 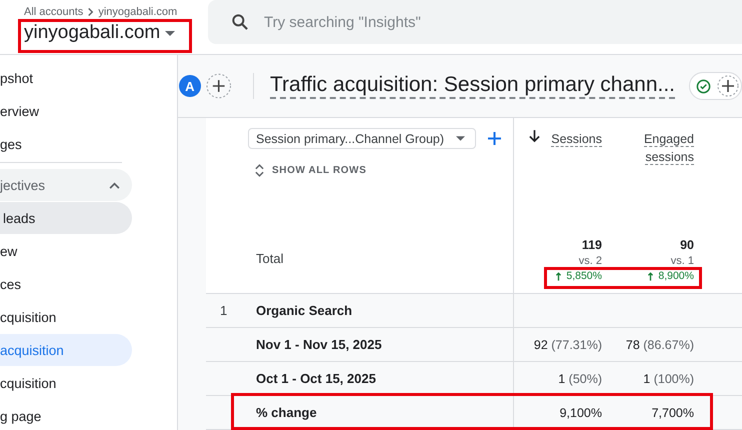 What do you see at coordinates (580, 379) in the screenshot?
I see `table-cell-text: 1 (50%)` at bounding box center [580, 379].